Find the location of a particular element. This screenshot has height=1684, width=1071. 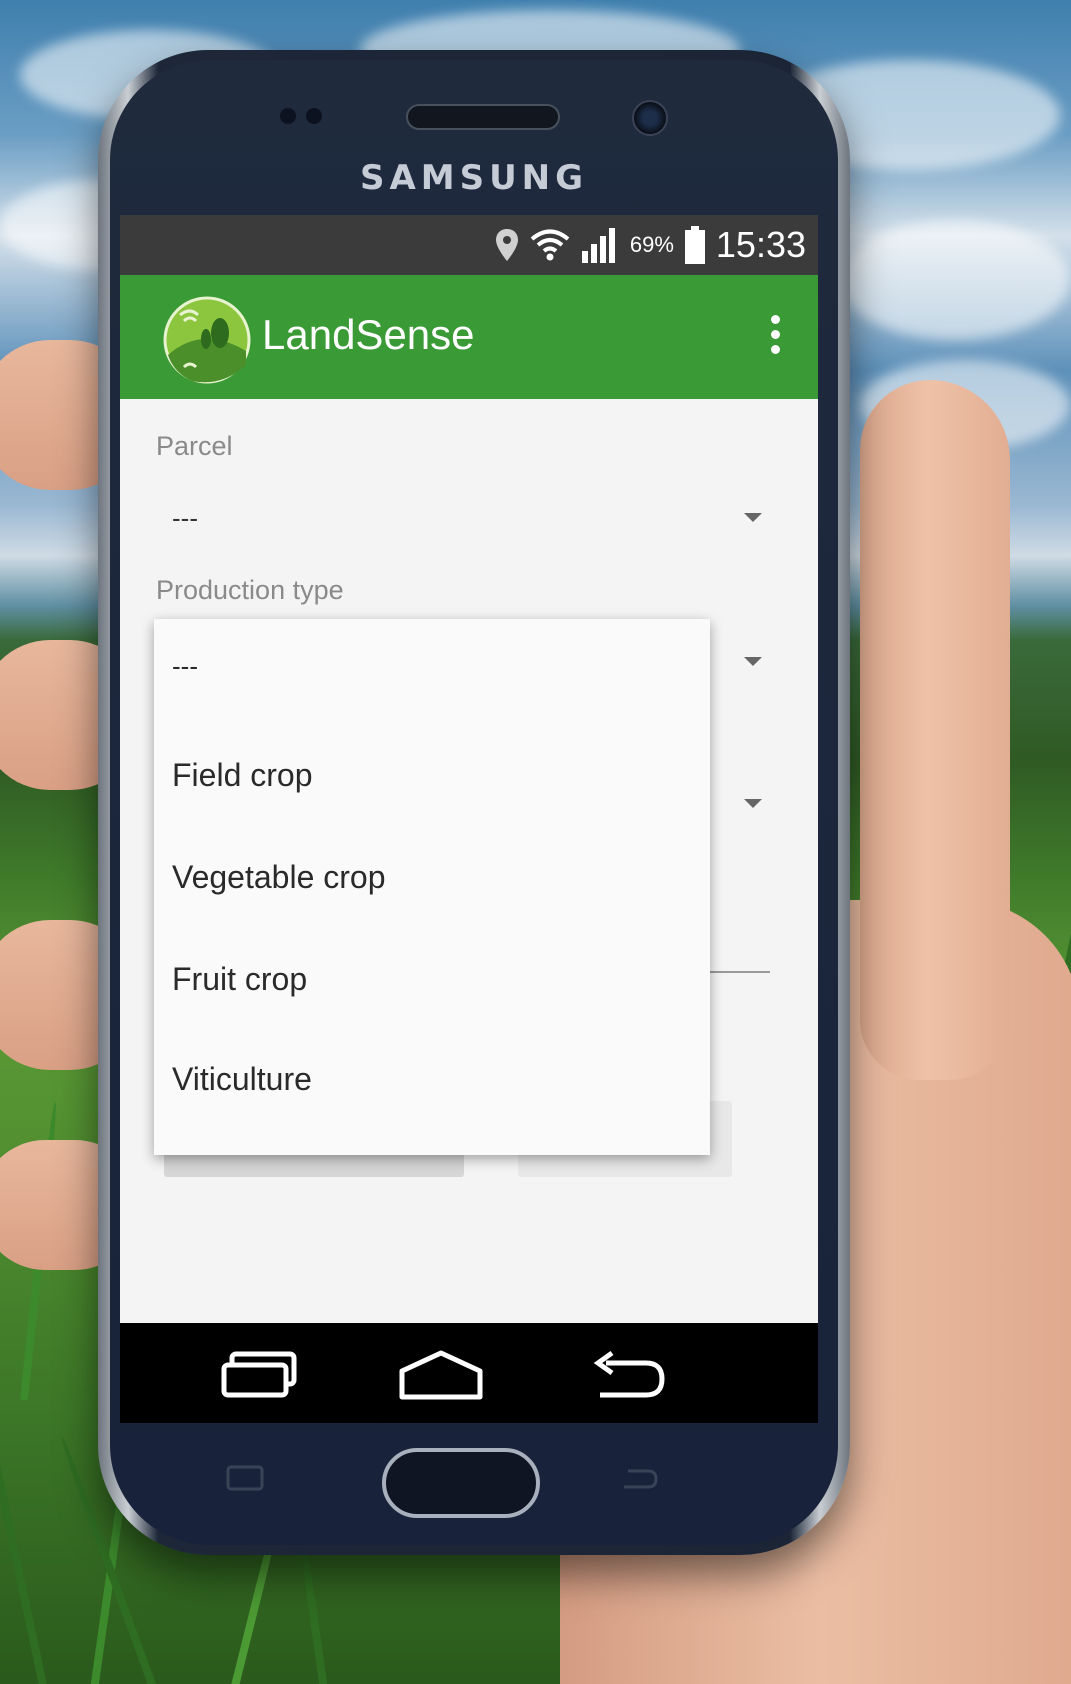

front-camera is located at coordinates (650, 118).